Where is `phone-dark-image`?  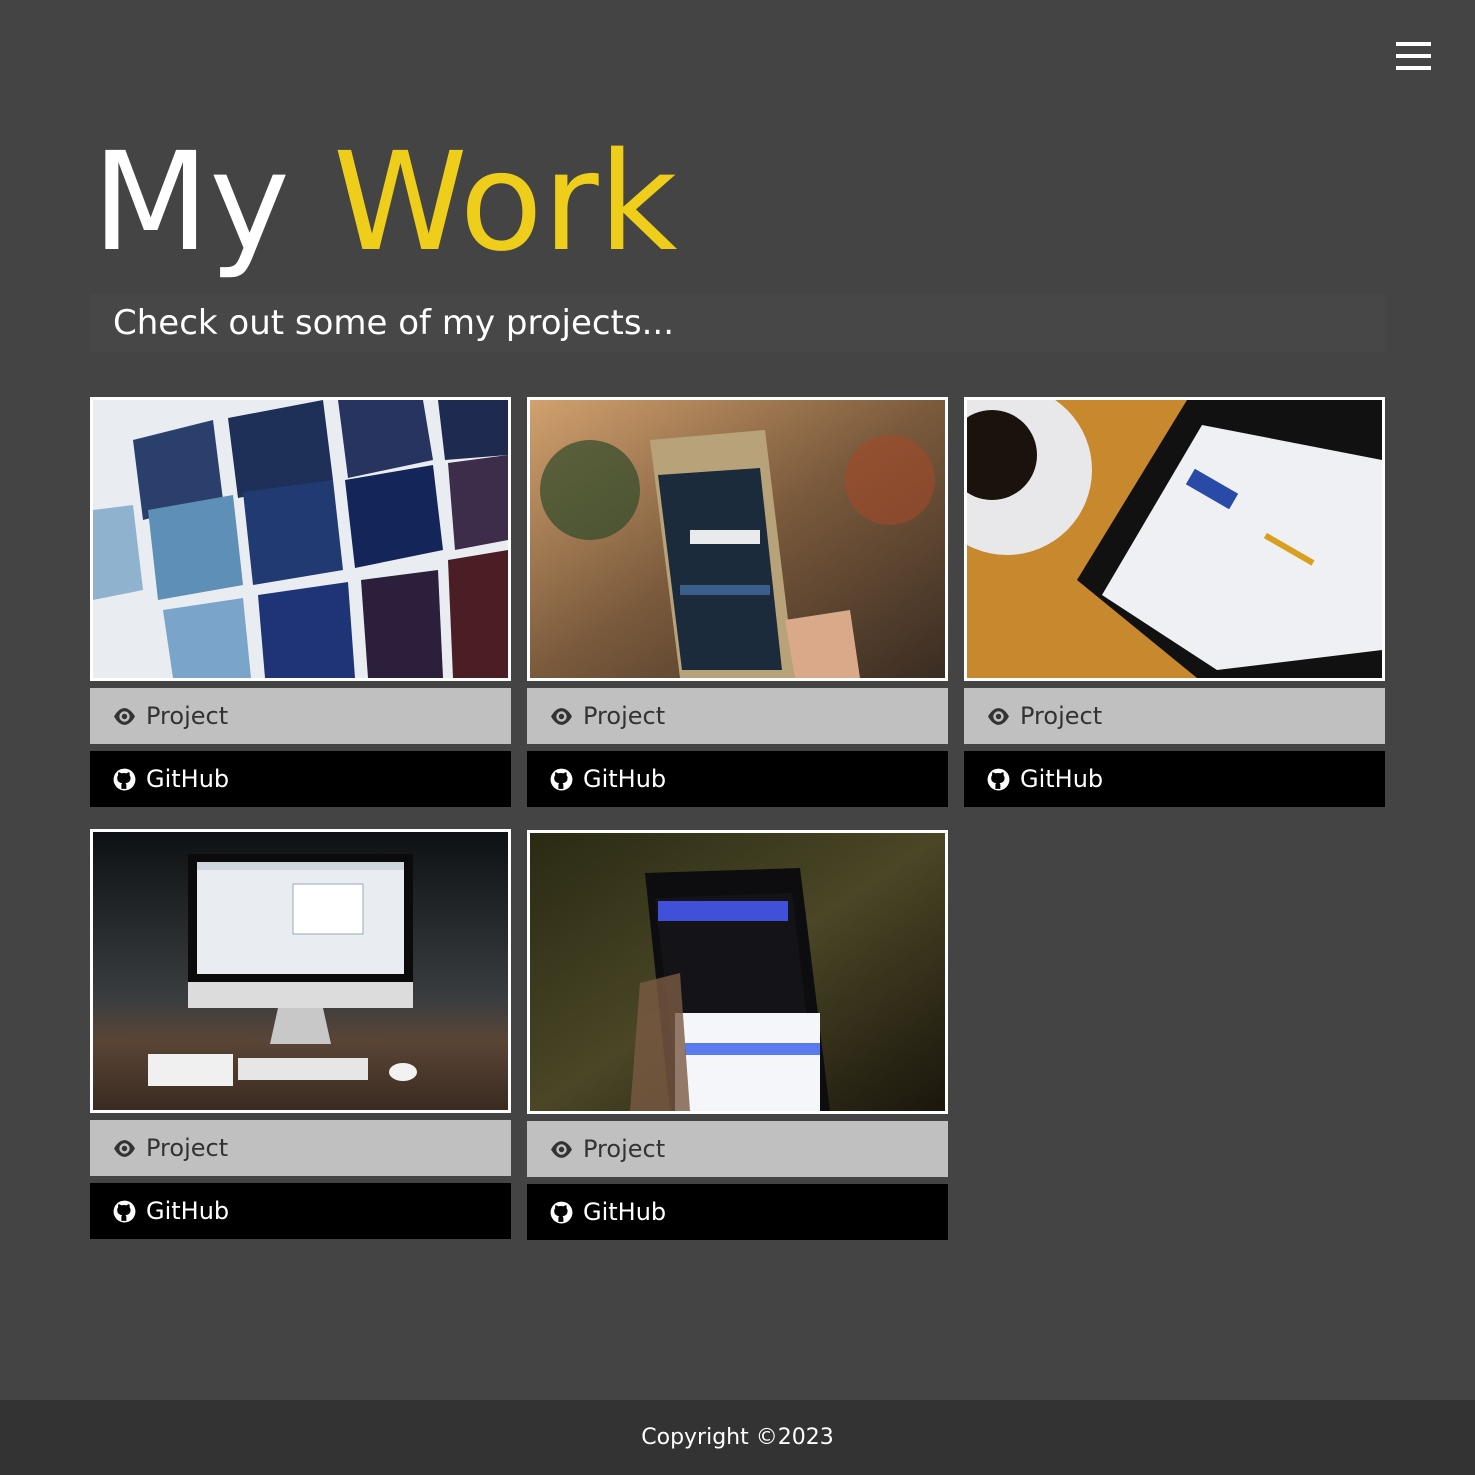
phone-dark-image is located at coordinates (737, 972).